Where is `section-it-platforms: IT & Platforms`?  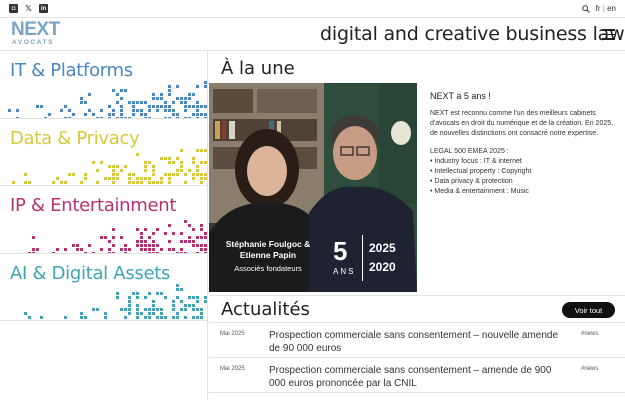 section-it-platforms: IT & Platforms is located at coordinates (103, 85).